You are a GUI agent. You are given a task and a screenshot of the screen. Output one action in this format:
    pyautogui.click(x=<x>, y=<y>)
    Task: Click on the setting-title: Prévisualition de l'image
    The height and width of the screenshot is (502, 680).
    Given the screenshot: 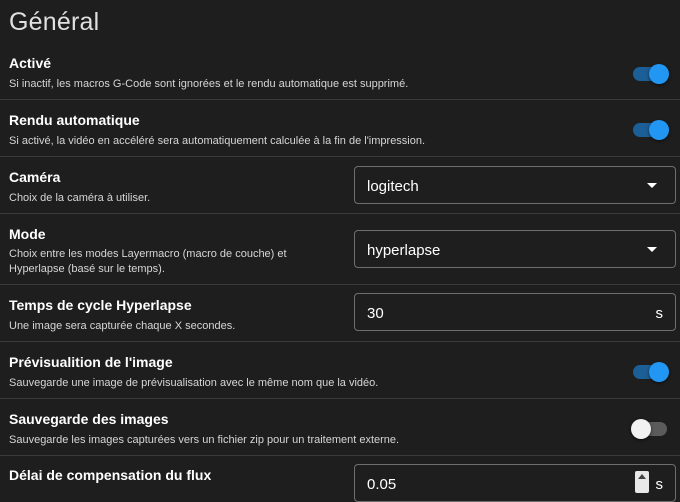 What is the action you would take?
    pyautogui.click(x=91, y=362)
    